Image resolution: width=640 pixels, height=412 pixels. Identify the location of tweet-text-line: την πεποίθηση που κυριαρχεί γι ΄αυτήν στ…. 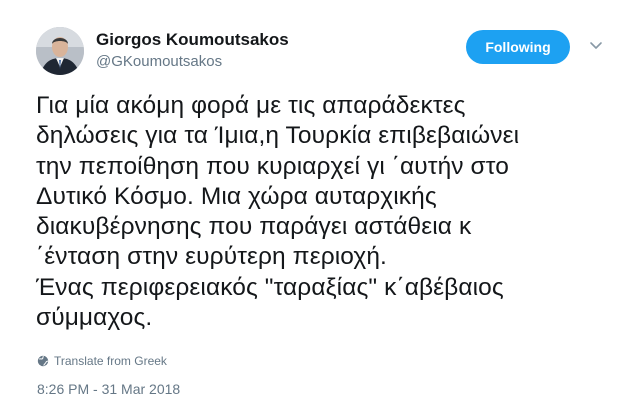
(272, 166).